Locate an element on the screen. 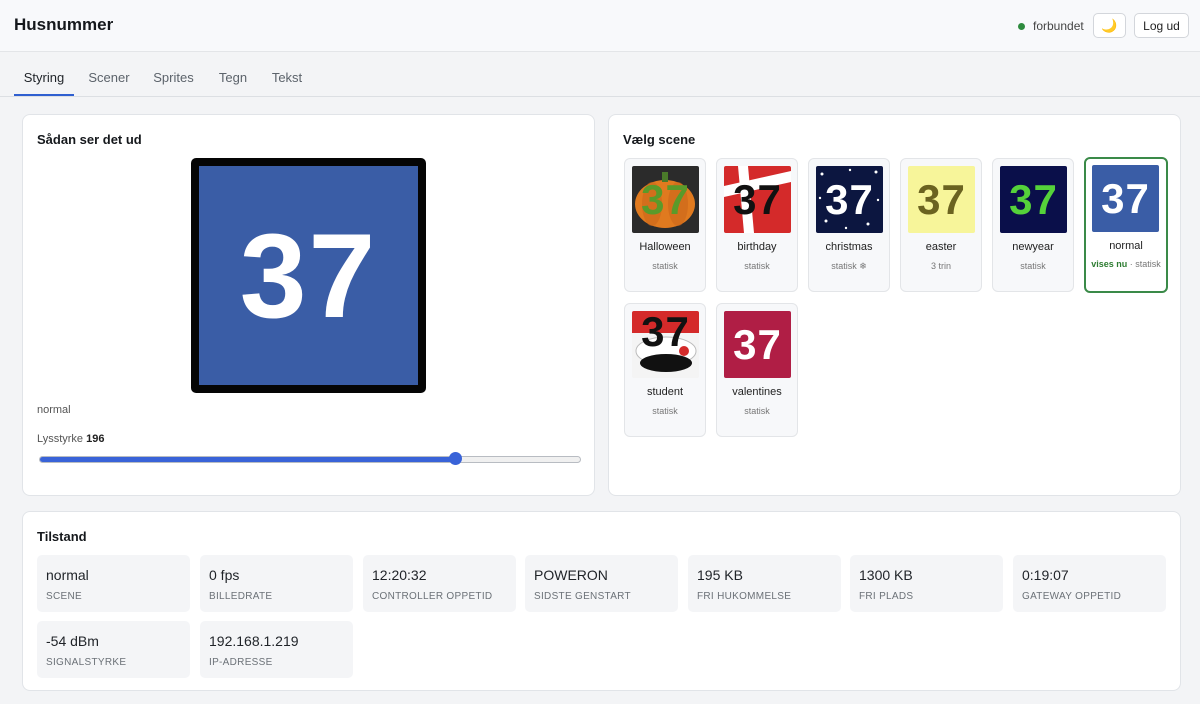  stat-free-space: 1300 KB Fri plads is located at coordinates (926, 583).